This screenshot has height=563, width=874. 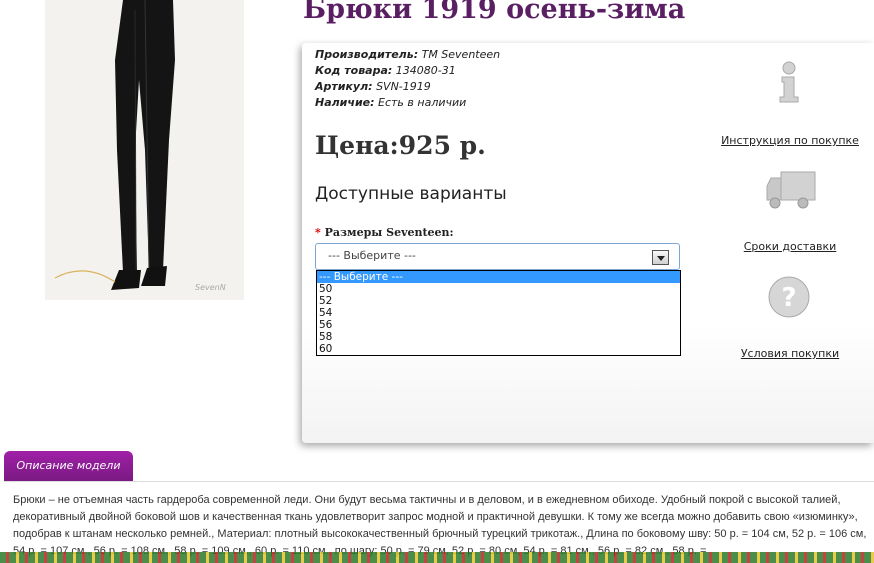 I want to click on size-dropdown-list: --- Выберите --- 50 52 54 56 58 60, so click(x=498, y=313).